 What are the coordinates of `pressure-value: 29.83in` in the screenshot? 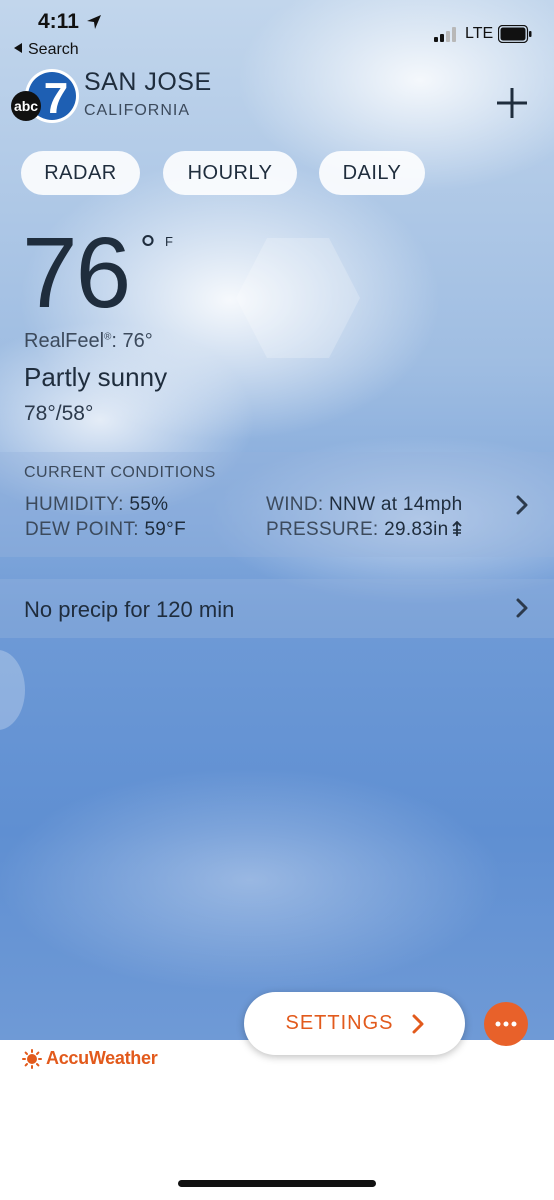 It's located at (416, 529).